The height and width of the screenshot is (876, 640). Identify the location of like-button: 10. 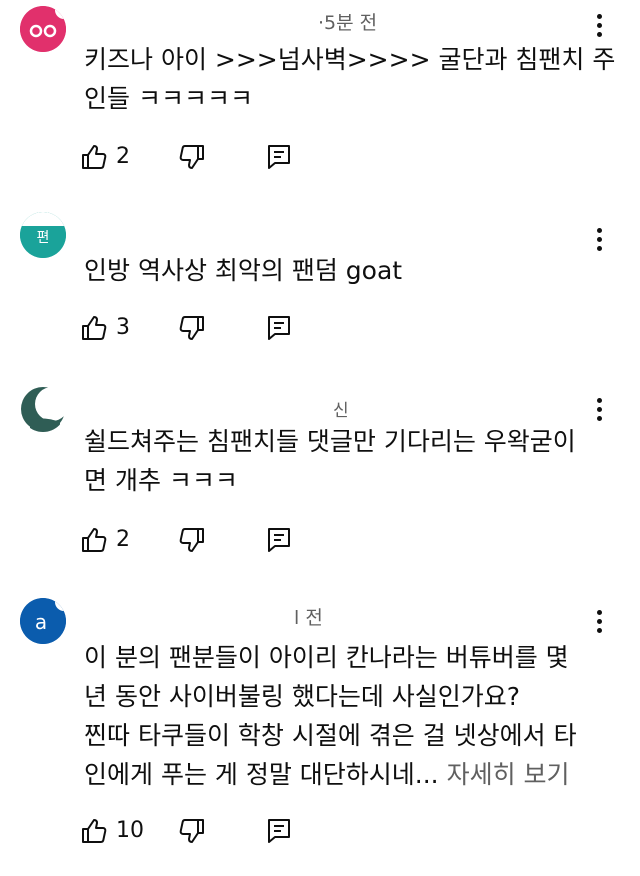
(112, 831).